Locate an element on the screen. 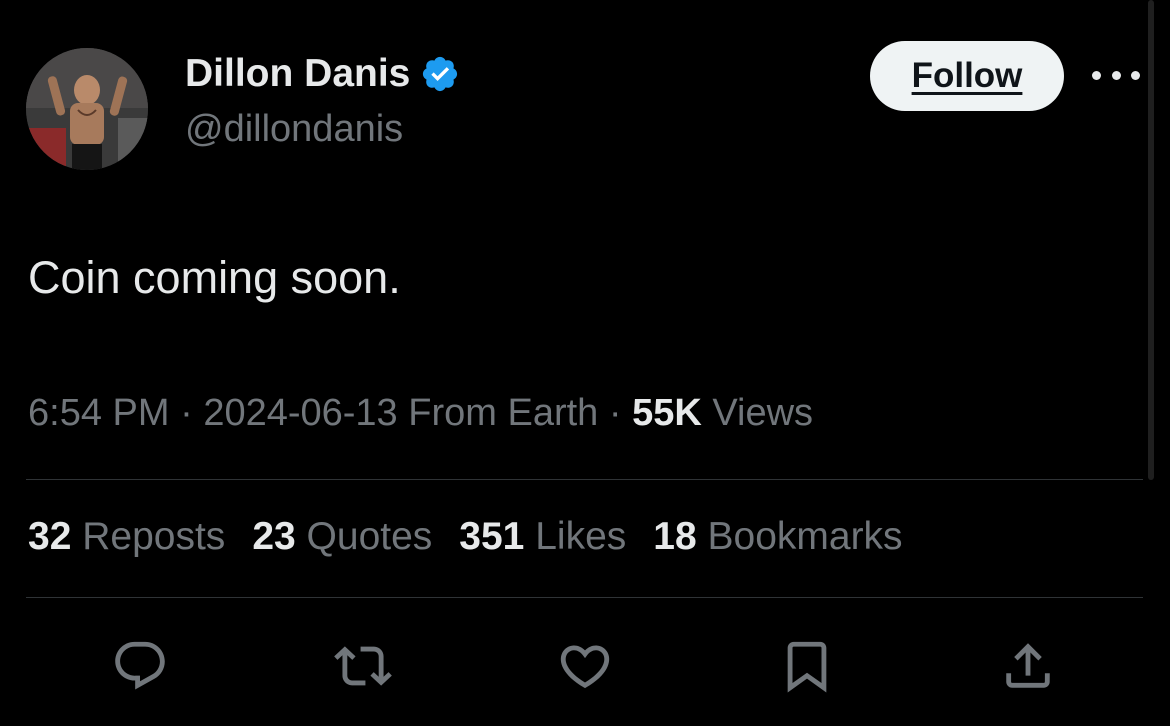  stat-likes: 351 Likes is located at coordinates (542, 537).